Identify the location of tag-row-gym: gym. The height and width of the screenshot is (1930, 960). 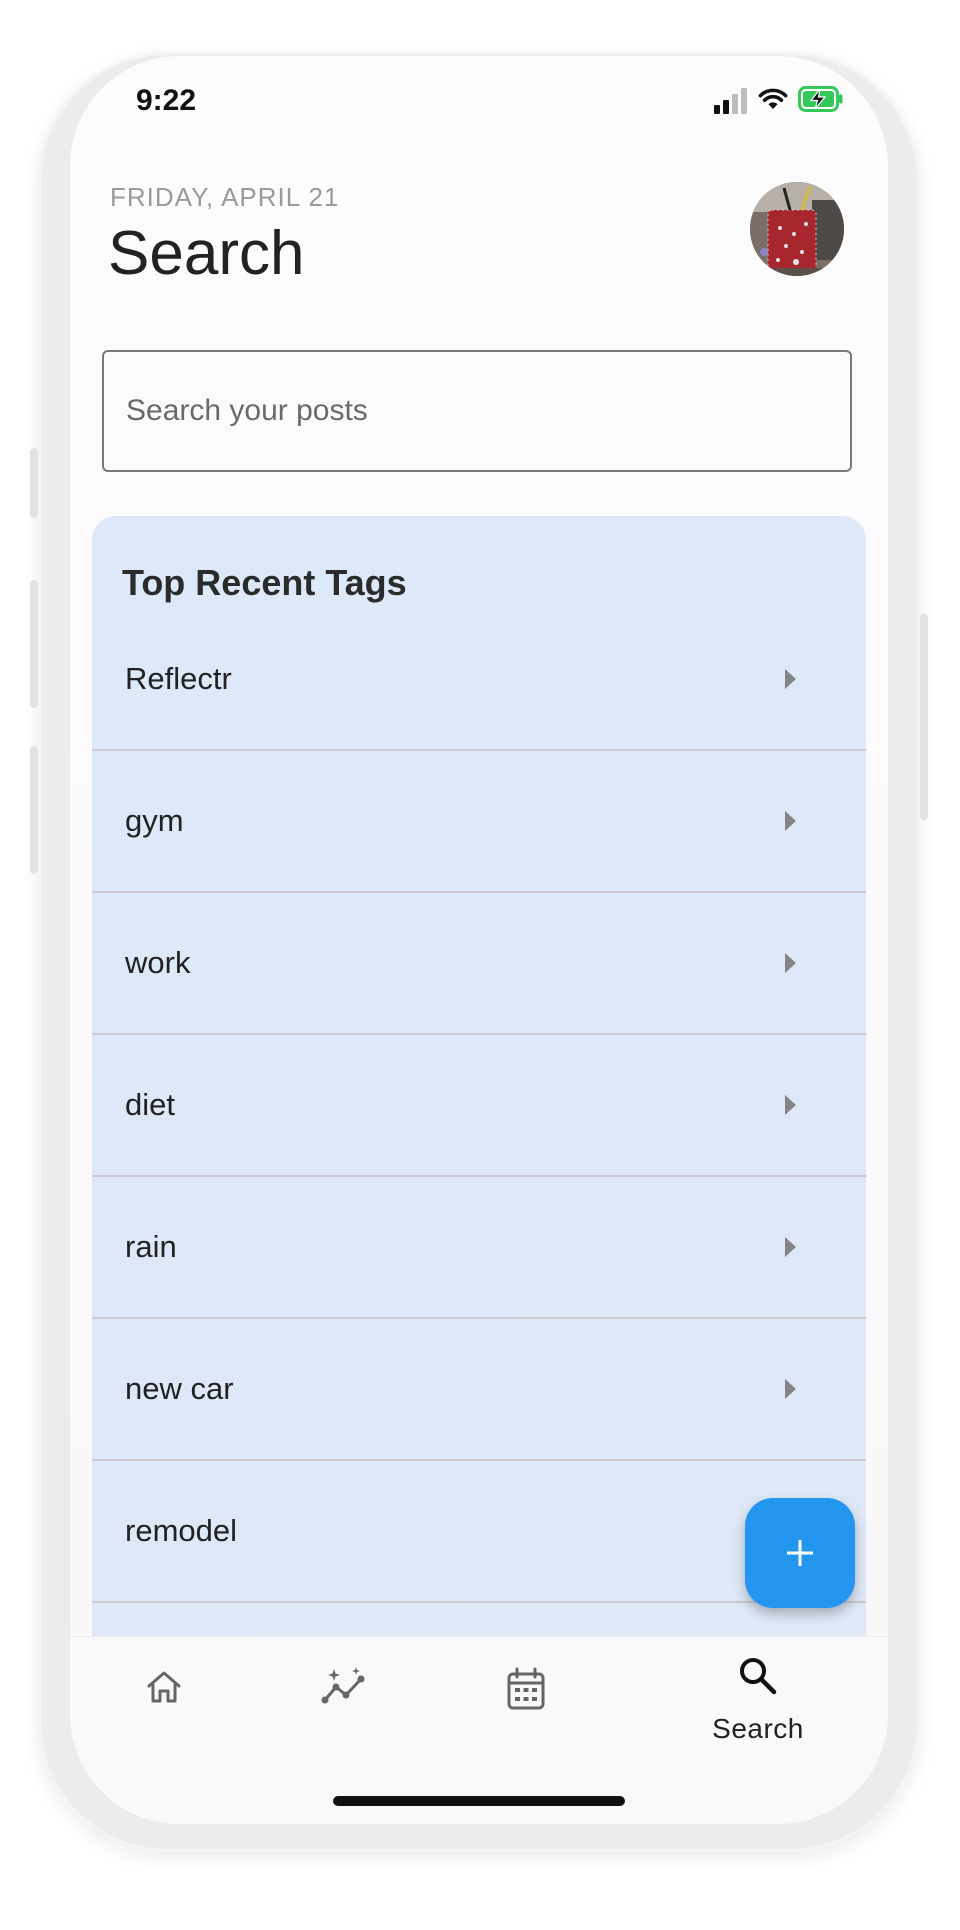
(479, 822).